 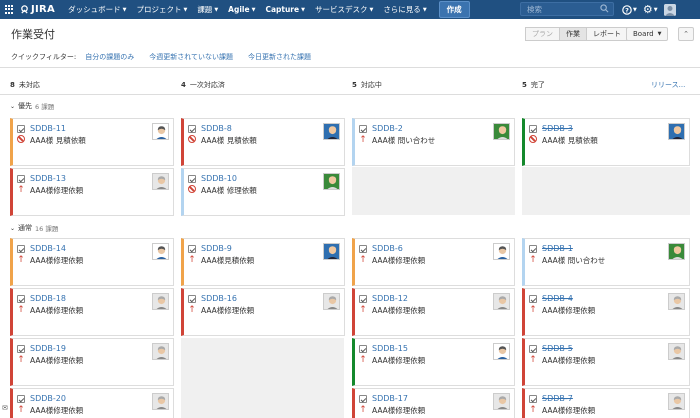 I want to click on menu-agile: Agile ▼, so click(x=241, y=9).